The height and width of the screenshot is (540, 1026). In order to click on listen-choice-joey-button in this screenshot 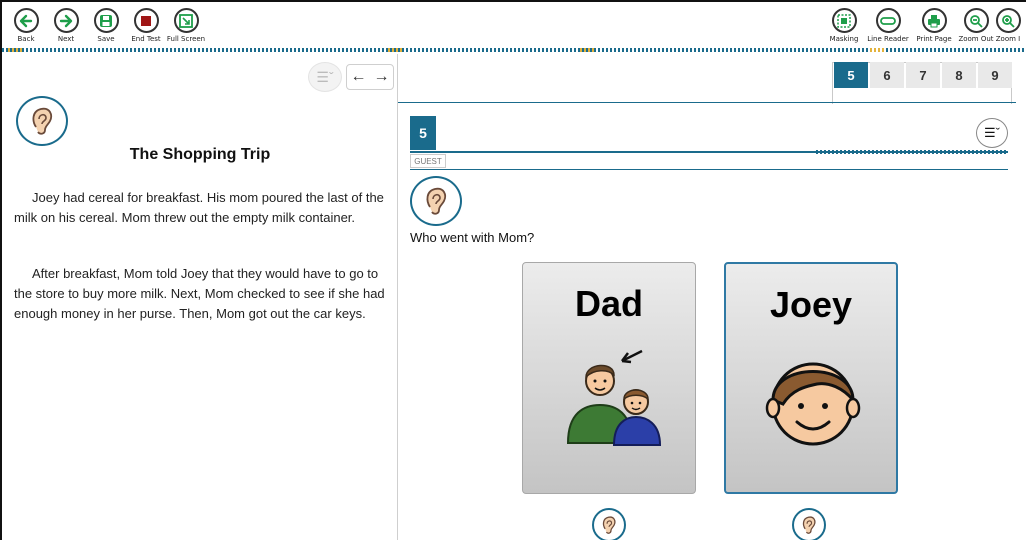, I will do `click(809, 524)`.